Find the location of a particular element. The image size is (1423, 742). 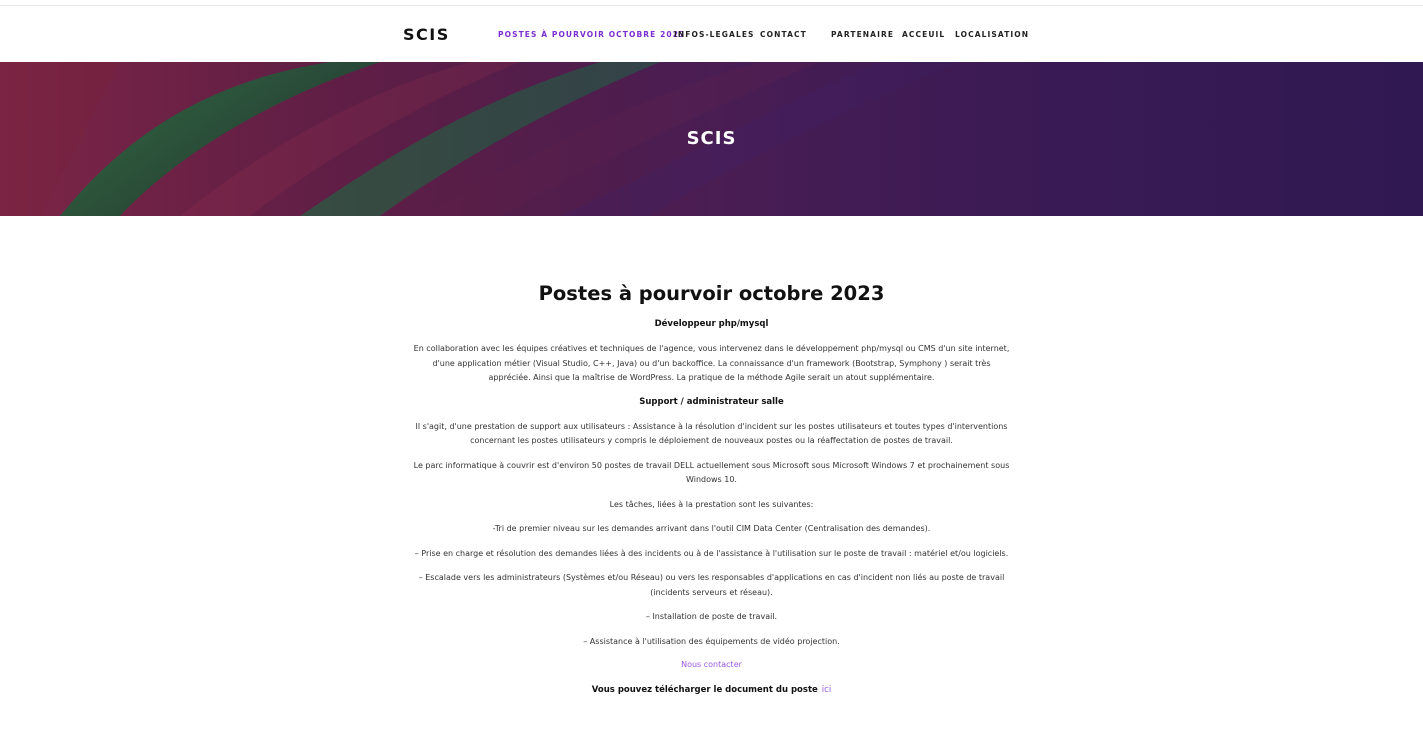

nav-item-contact: CONTACT is located at coordinates (783, 34).